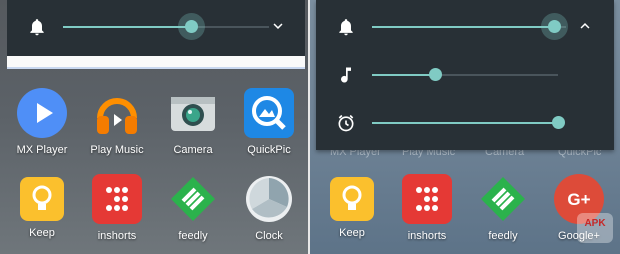 This screenshot has height=254, width=620. I want to click on svg-text: G+, so click(578, 199).